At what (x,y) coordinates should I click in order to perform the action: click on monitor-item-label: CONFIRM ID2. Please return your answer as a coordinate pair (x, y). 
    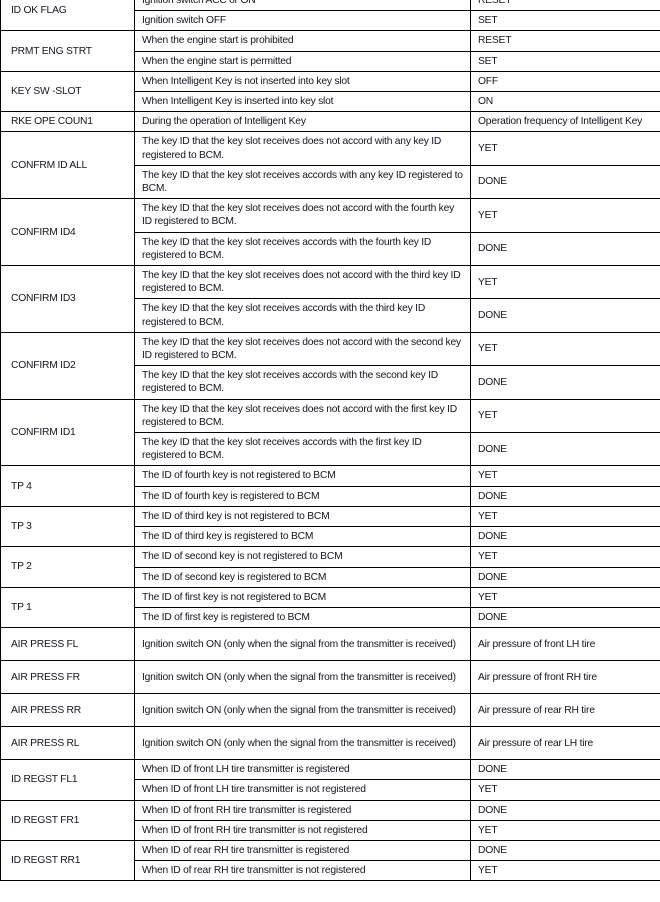
    Looking at the image, I should click on (67, 365).